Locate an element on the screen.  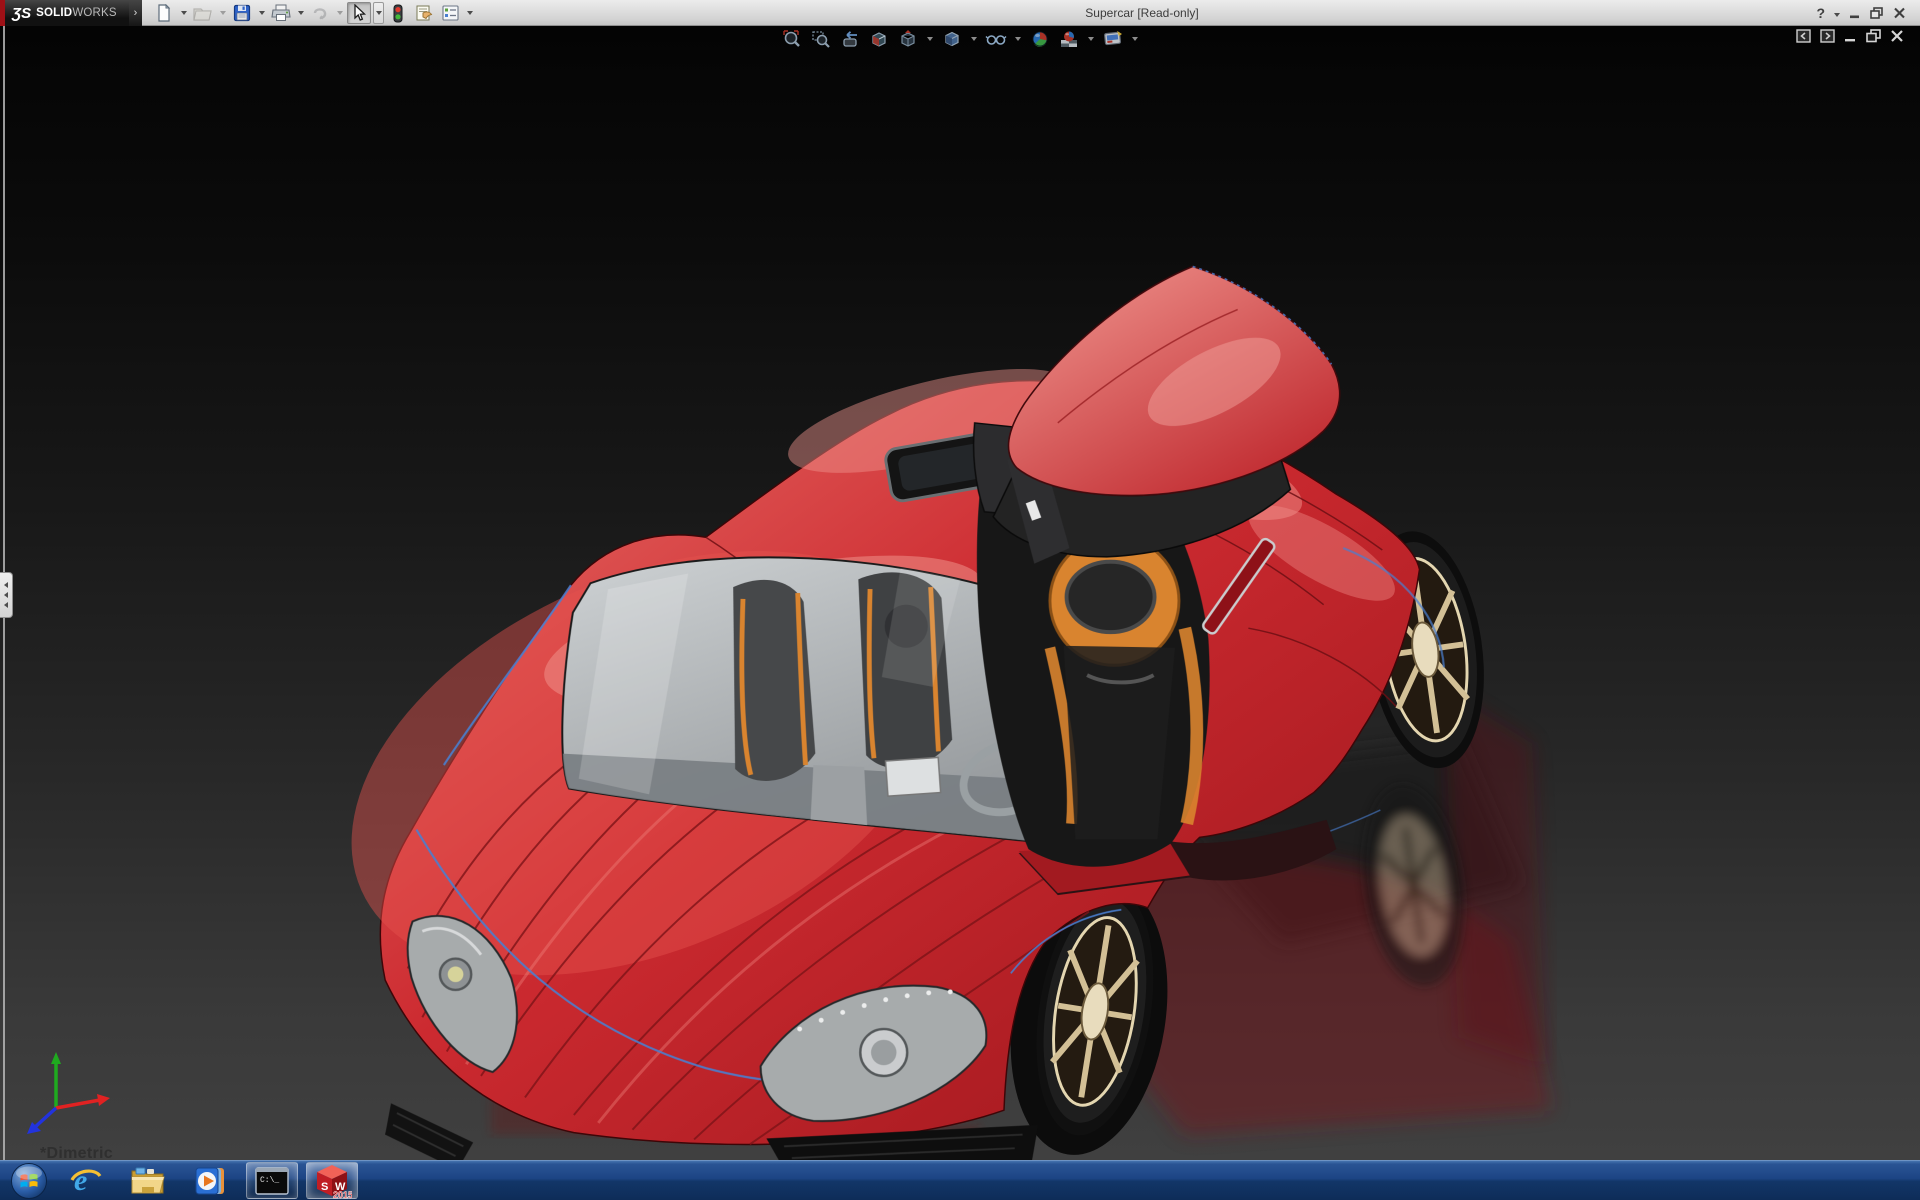
internet-explorer-icon: e is located at coordinates (86, 1180).